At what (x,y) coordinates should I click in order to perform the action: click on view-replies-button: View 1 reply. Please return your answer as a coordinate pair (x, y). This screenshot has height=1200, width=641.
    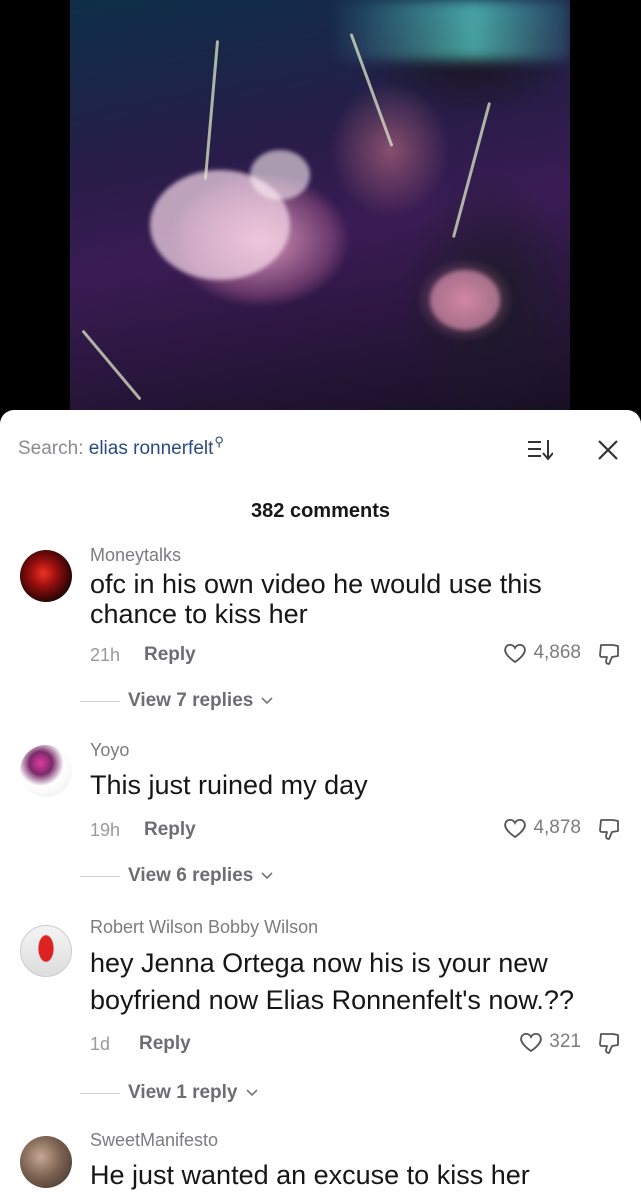
    Looking at the image, I should click on (169, 1093).